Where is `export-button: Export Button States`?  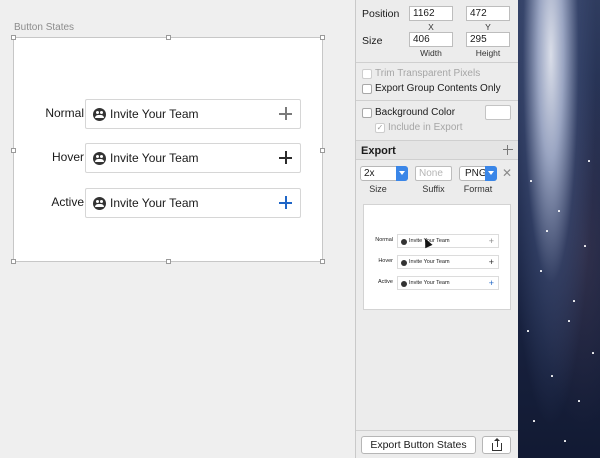 export-button: Export Button States is located at coordinates (418, 445).